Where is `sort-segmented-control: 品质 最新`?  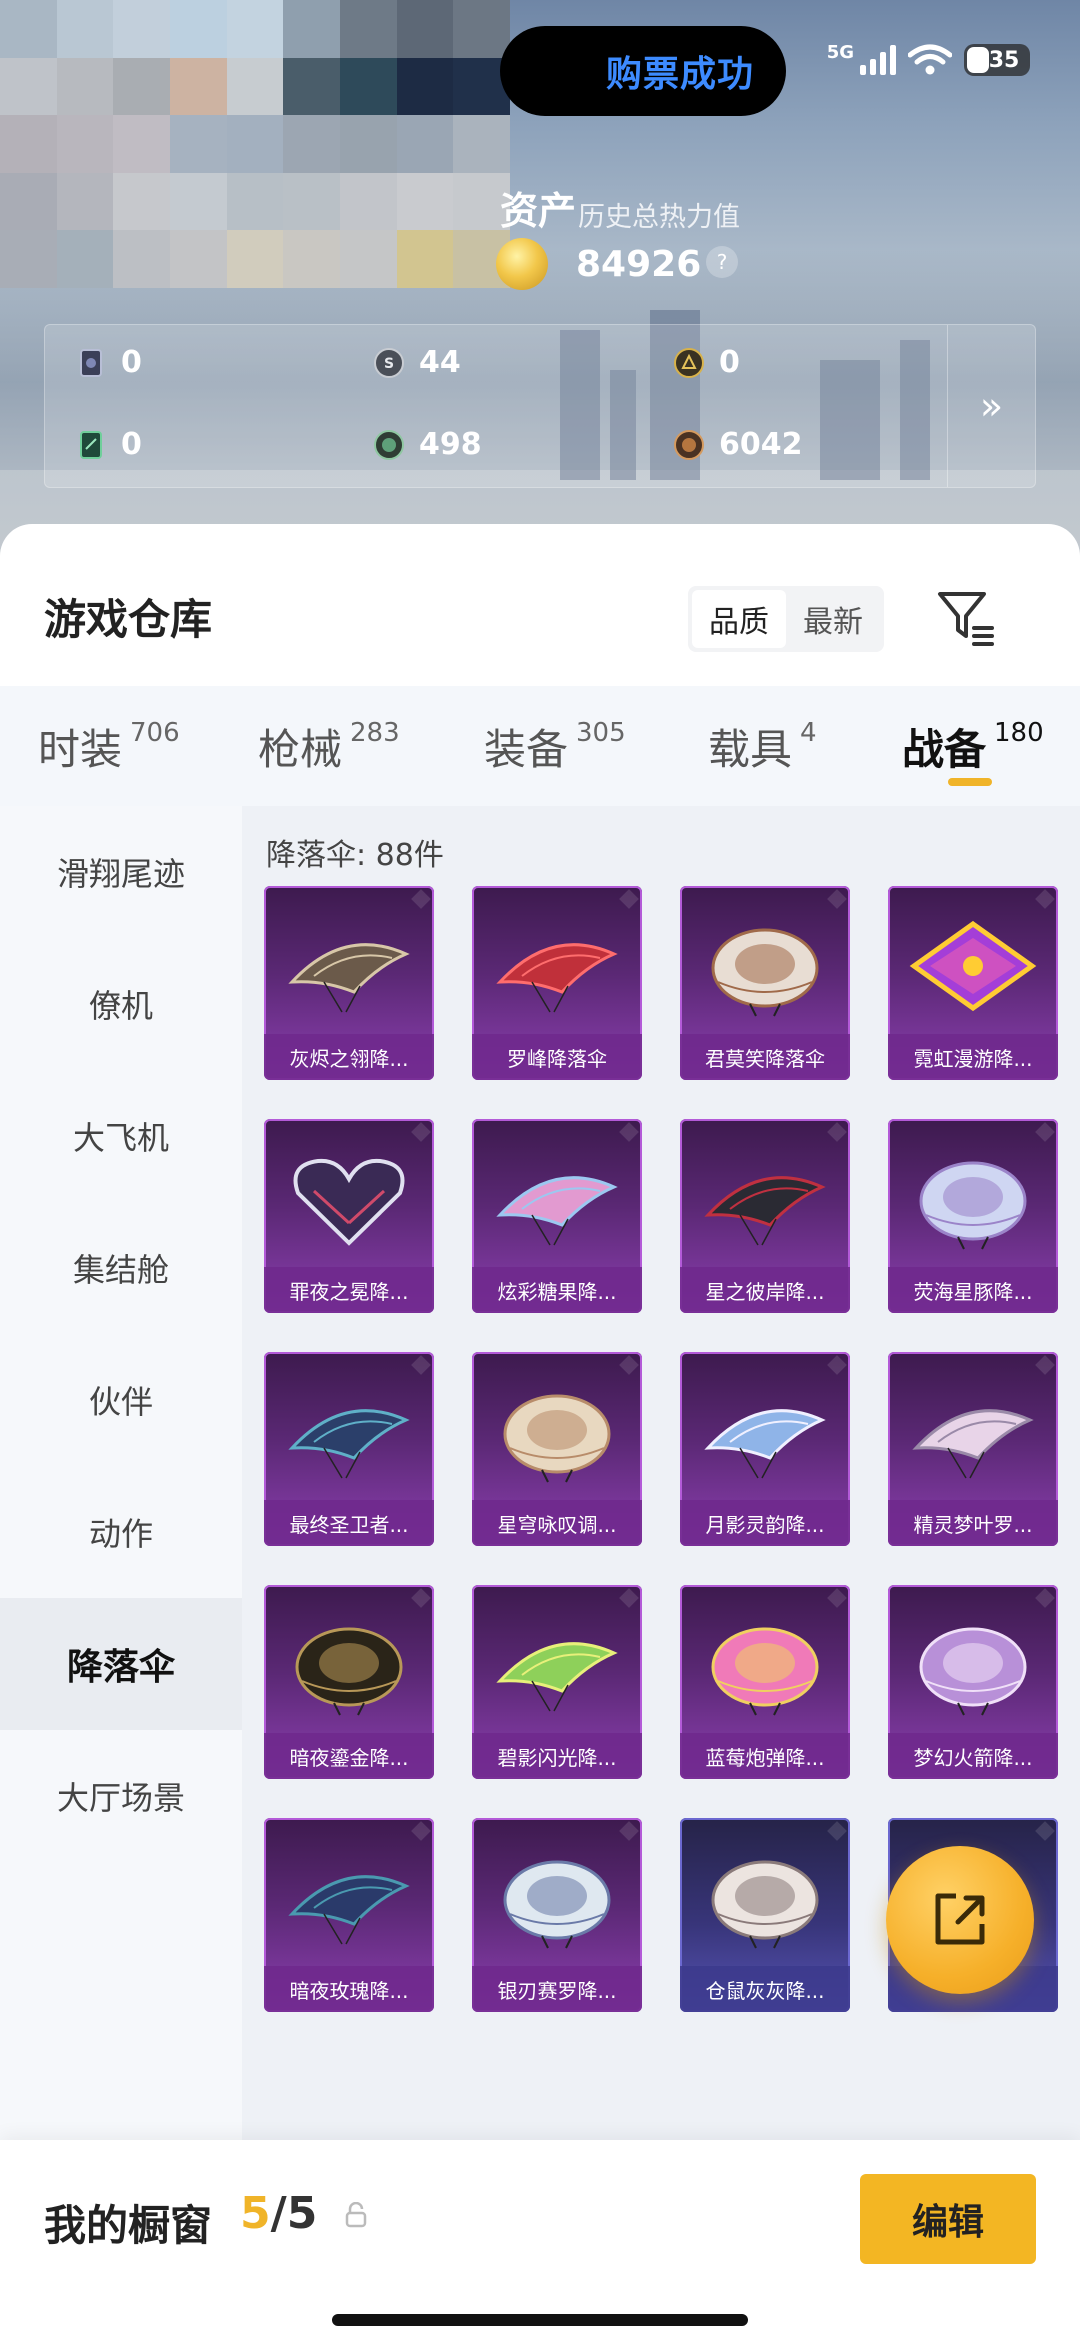 sort-segmented-control: 品质 最新 is located at coordinates (786, 619).